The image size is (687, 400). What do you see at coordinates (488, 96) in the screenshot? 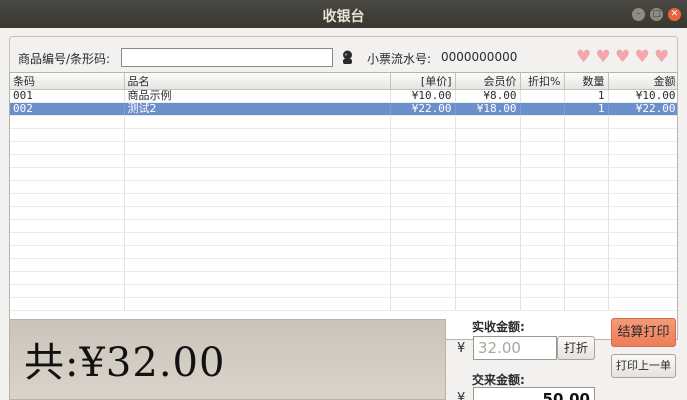
I see `cell-member-price: ¥8.00` at bounding box center [488, 96].